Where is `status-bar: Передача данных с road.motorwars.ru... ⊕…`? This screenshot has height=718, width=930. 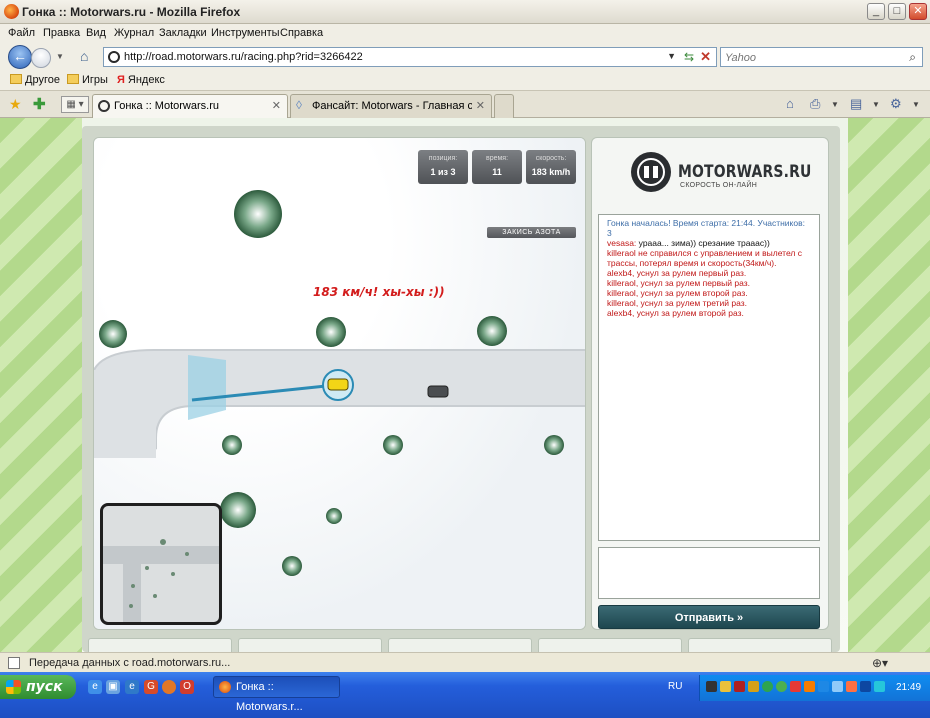 status-bar: Передача данных с road.motorwars.ru... ⊕… is located at coordinates (465, 662).